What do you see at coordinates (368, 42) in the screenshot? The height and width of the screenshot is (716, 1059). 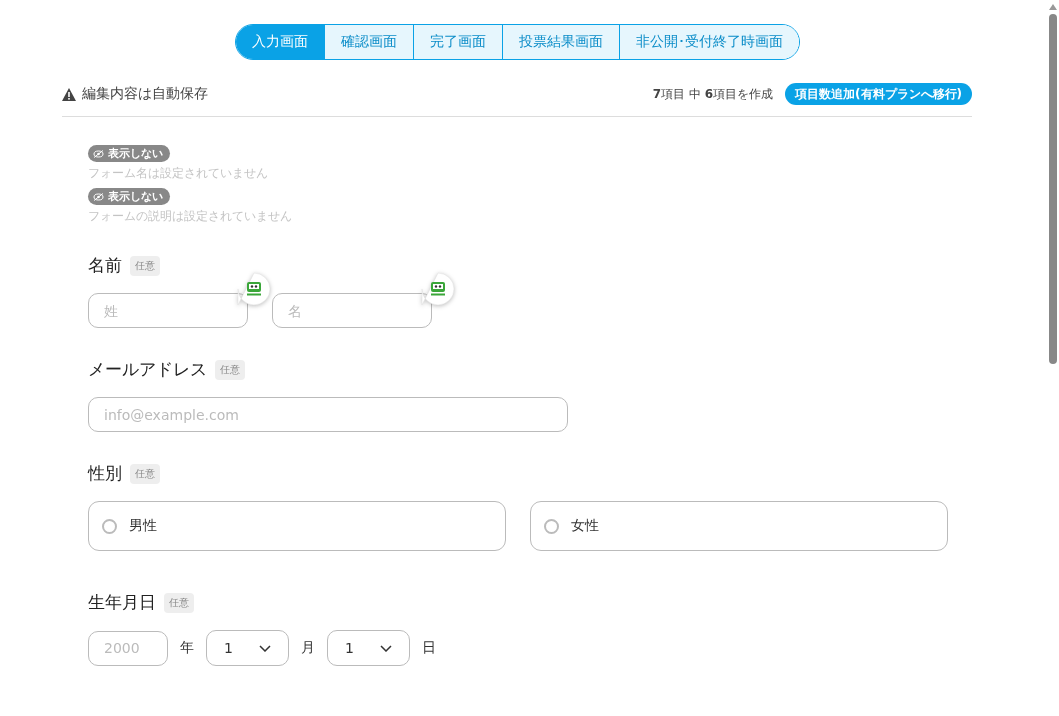 I see `screen-tab: 確認画面` at bounding box center [368, 42].